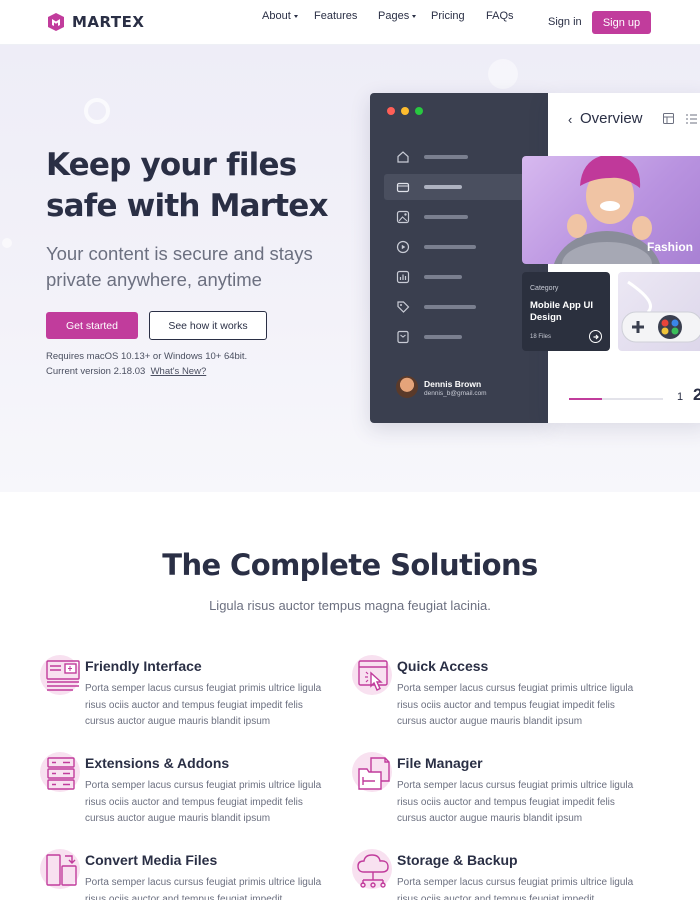 This screenshot has width=700, height=900. I want to click on file-manager-icon, so click(374, 773).